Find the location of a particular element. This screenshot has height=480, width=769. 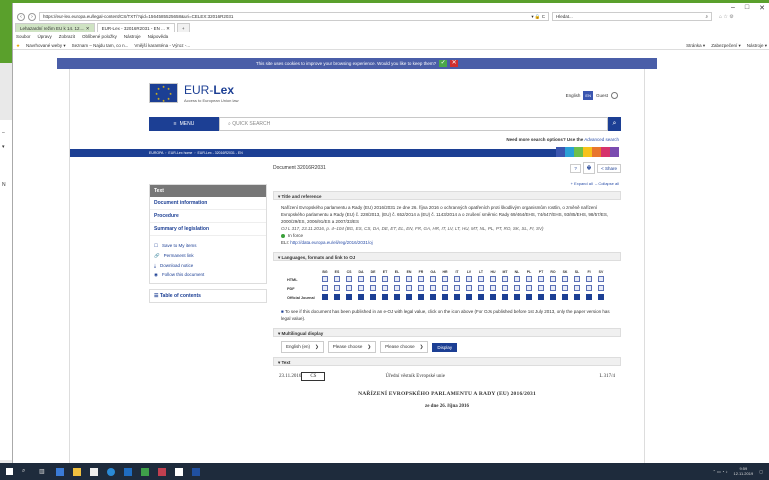

section-header-multilingual: ▾ Multilingual display is located at coordinates (447, 332).